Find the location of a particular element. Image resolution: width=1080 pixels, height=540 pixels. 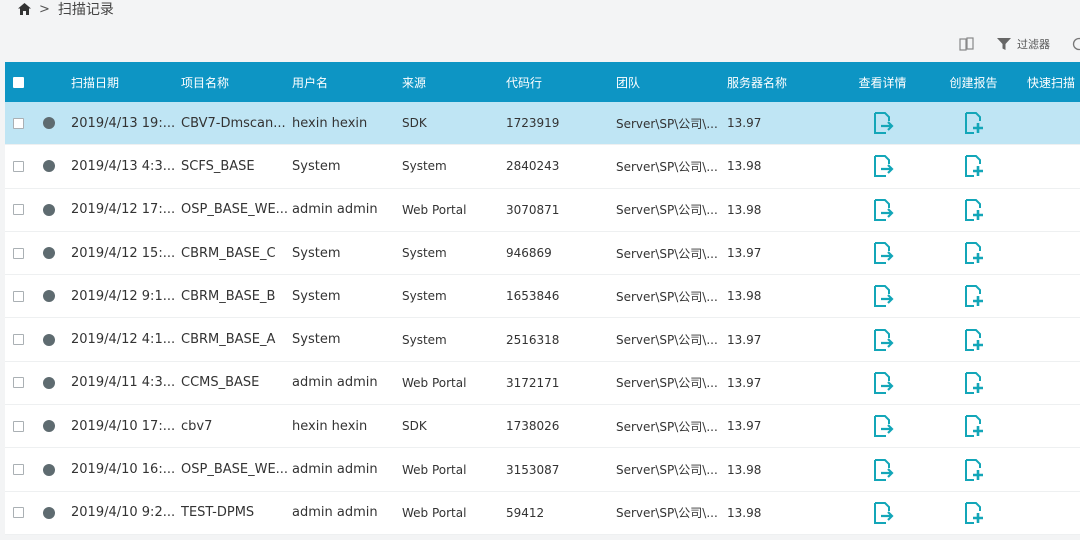

header-project: 项目名称 is located at coordinates (236, 82).